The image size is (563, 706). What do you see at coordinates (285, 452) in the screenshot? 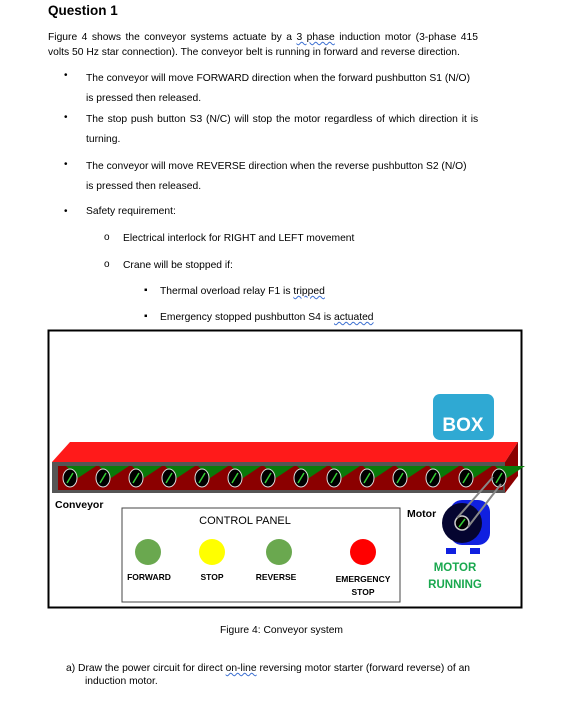
I see `belt-top` at bounding box center [285, 452].